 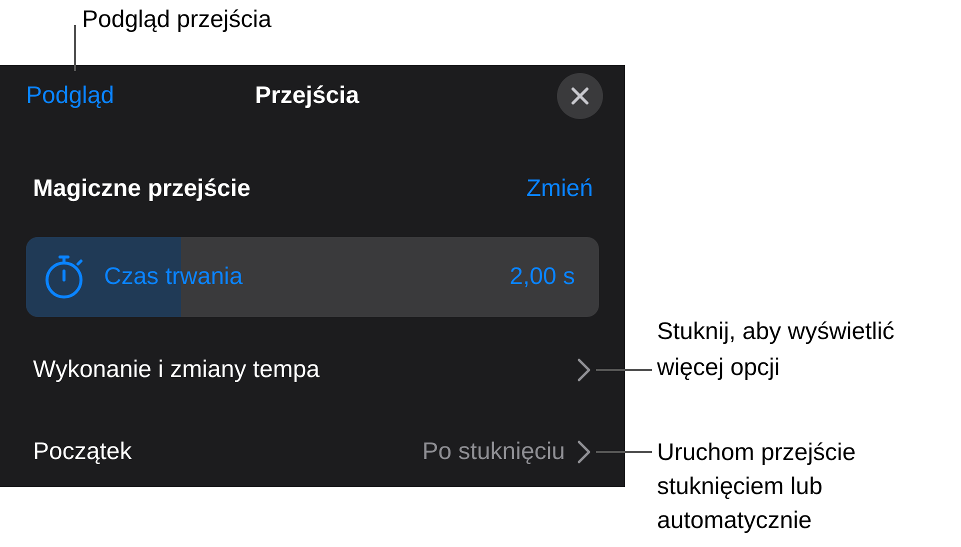 What do you see at coordinates (82, 452) in the screenshot?
I see `row-label: Początek` at bounding box center [82, 452].